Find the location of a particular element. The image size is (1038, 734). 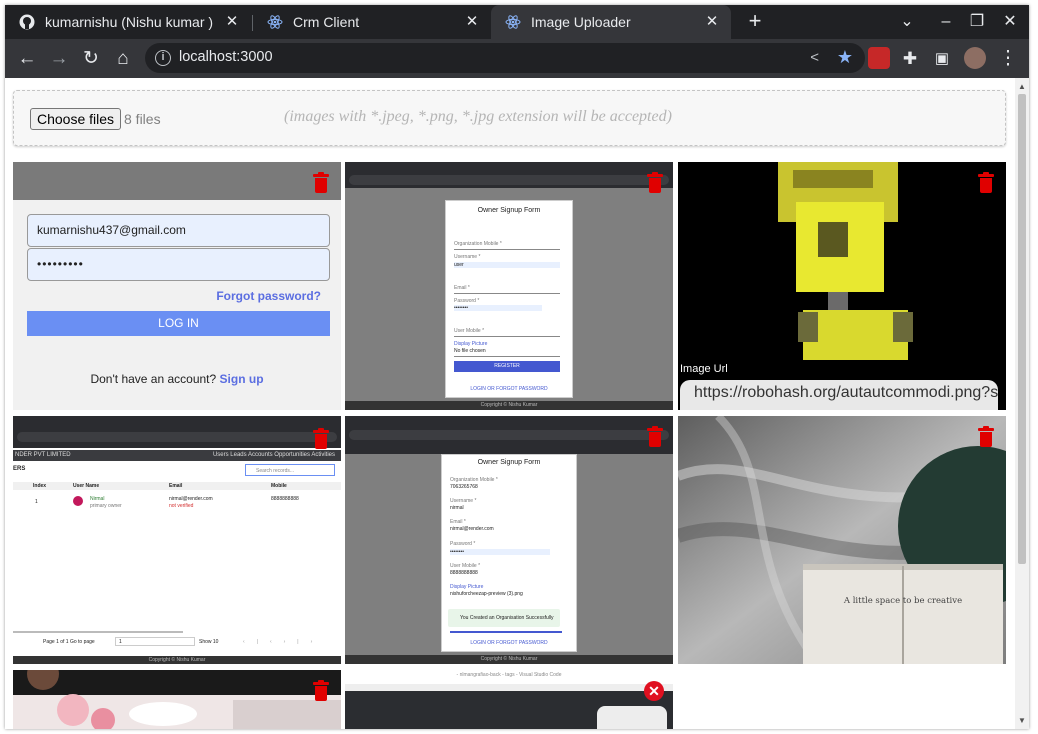

bookmark-star-icon: ★ is located at coordinates (845, 57).